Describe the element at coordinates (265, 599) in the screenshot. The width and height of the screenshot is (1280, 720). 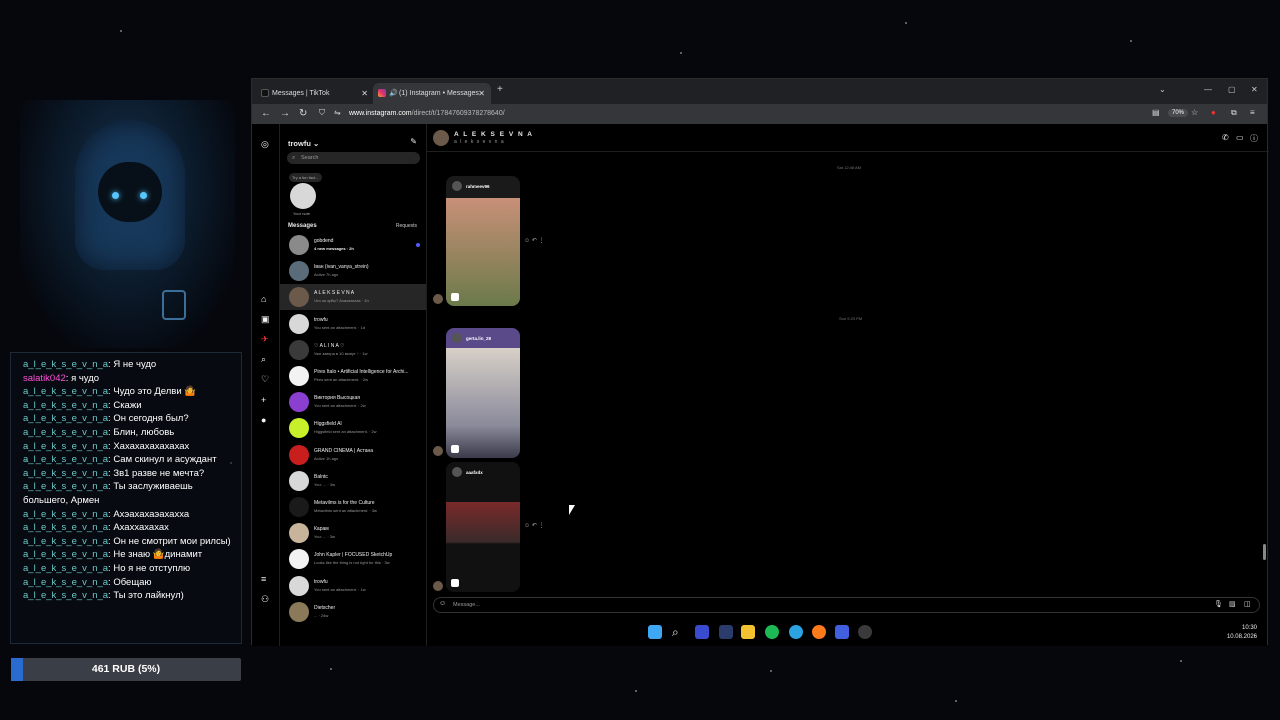
I see `also-from-meta-icon: ⚇` at that location.